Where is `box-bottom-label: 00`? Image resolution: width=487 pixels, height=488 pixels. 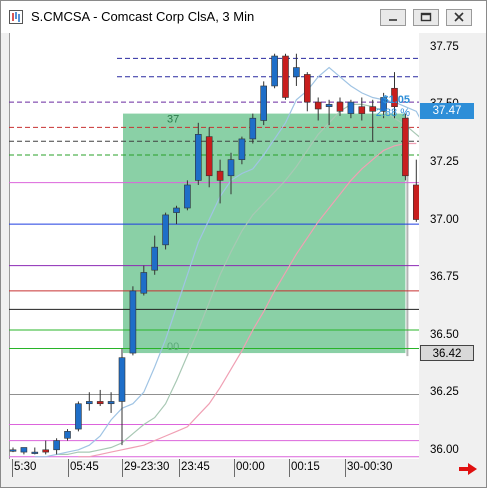 box-bottom-label: 00 is located at coordinates (173, 347).